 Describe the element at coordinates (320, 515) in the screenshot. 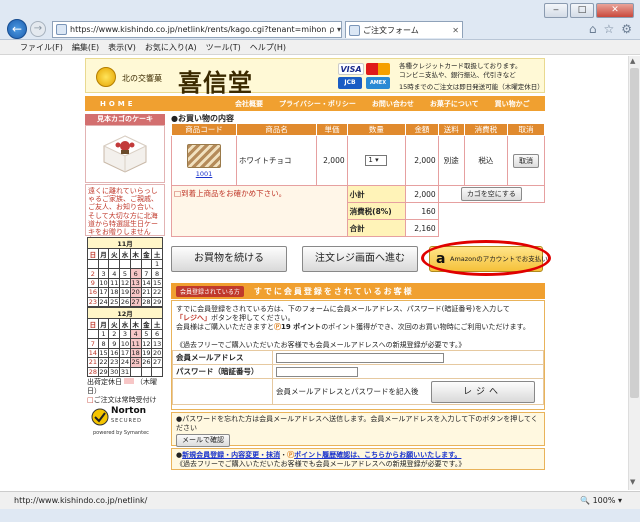

I see `window-bottom` at that location.